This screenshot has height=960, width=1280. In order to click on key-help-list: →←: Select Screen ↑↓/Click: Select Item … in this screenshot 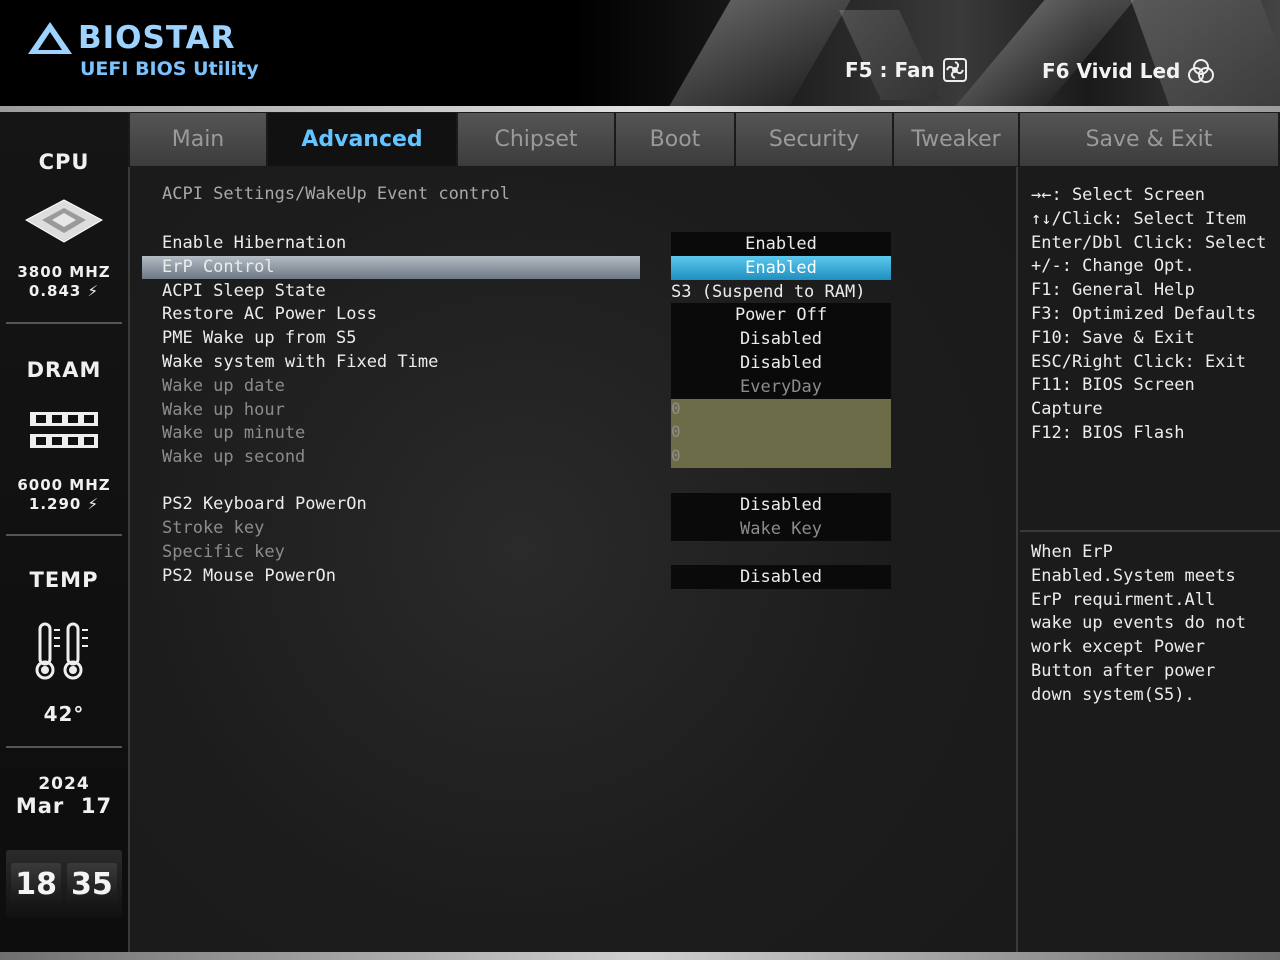, I will do `click(1148, 315)`.